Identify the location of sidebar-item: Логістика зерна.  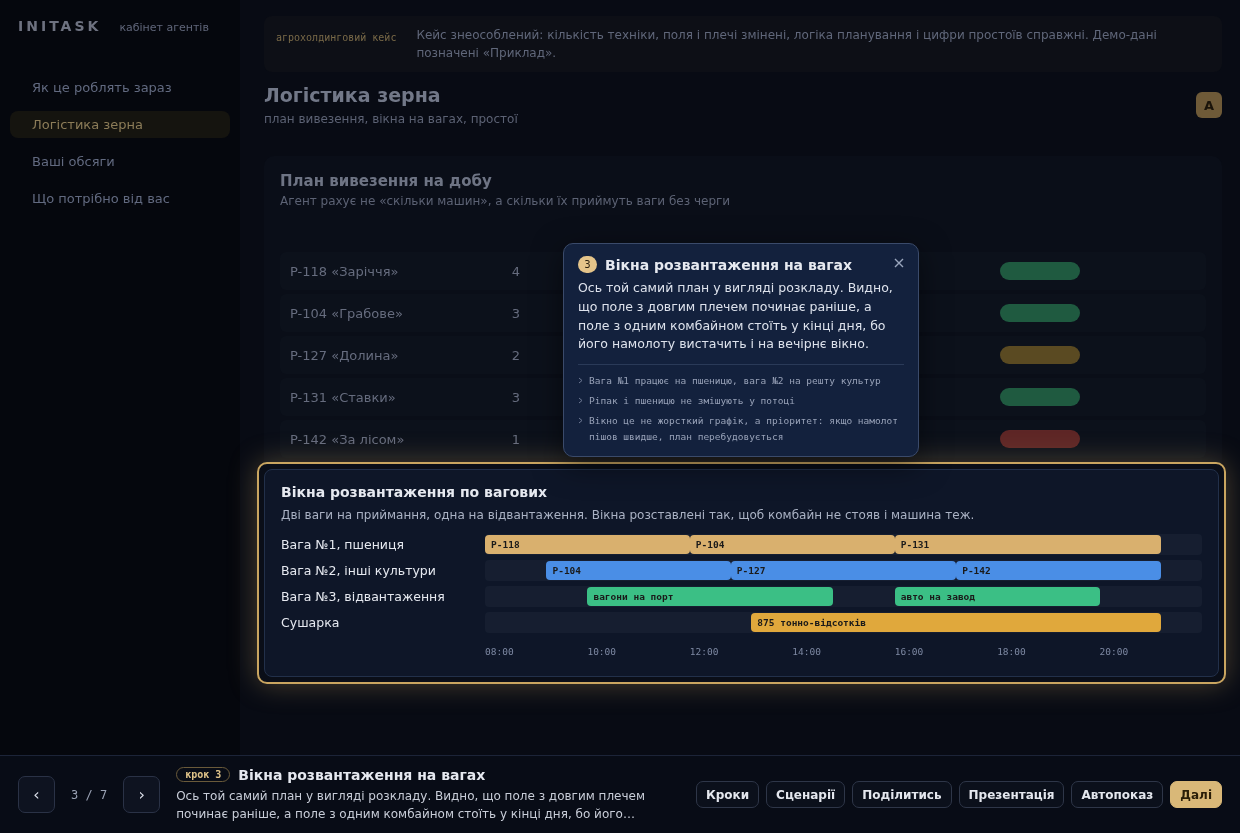
(120, 124).